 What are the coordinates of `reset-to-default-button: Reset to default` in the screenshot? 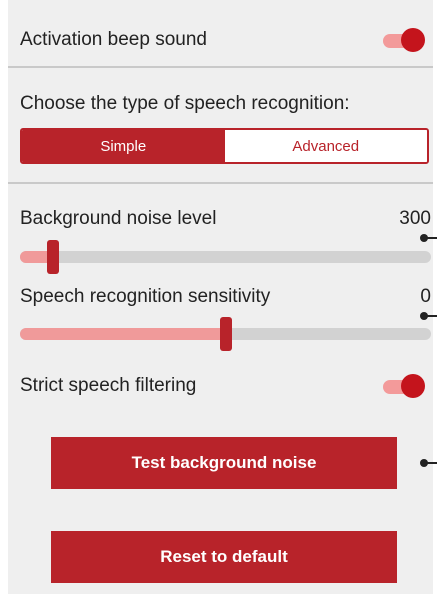 It's located at (224, 557).